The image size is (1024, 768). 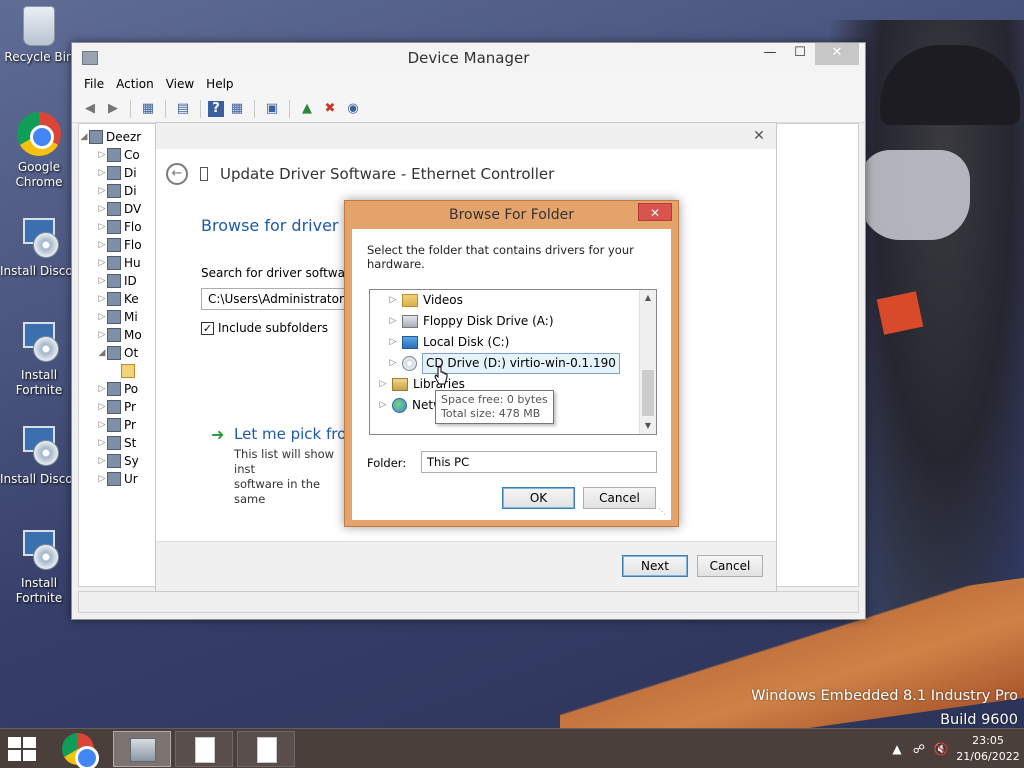 What do you see at coordinates (180, 84) in the screenshot?
I see `menu-view: View` at bounding box center [180, 84].